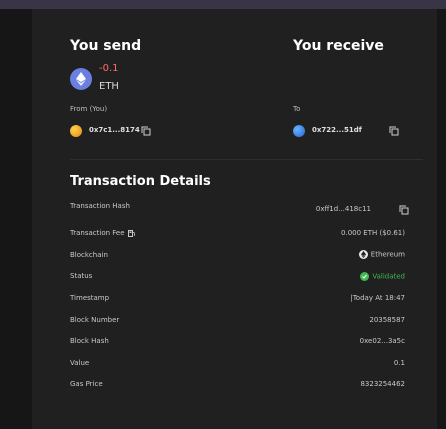  Describe the element at coordinates (377, 298) in the screenshot. I see `timestamp-value: |Today At 18:47` at that location.